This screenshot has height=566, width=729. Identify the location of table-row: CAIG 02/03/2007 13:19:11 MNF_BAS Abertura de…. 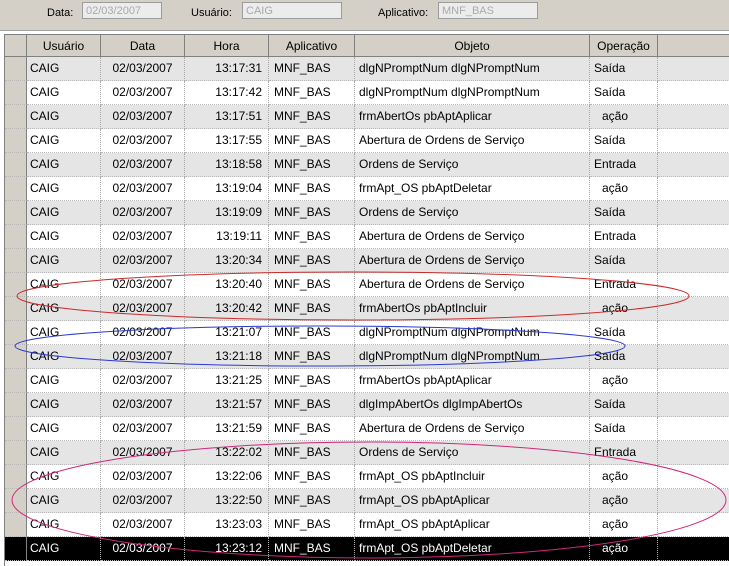
(367, 237).